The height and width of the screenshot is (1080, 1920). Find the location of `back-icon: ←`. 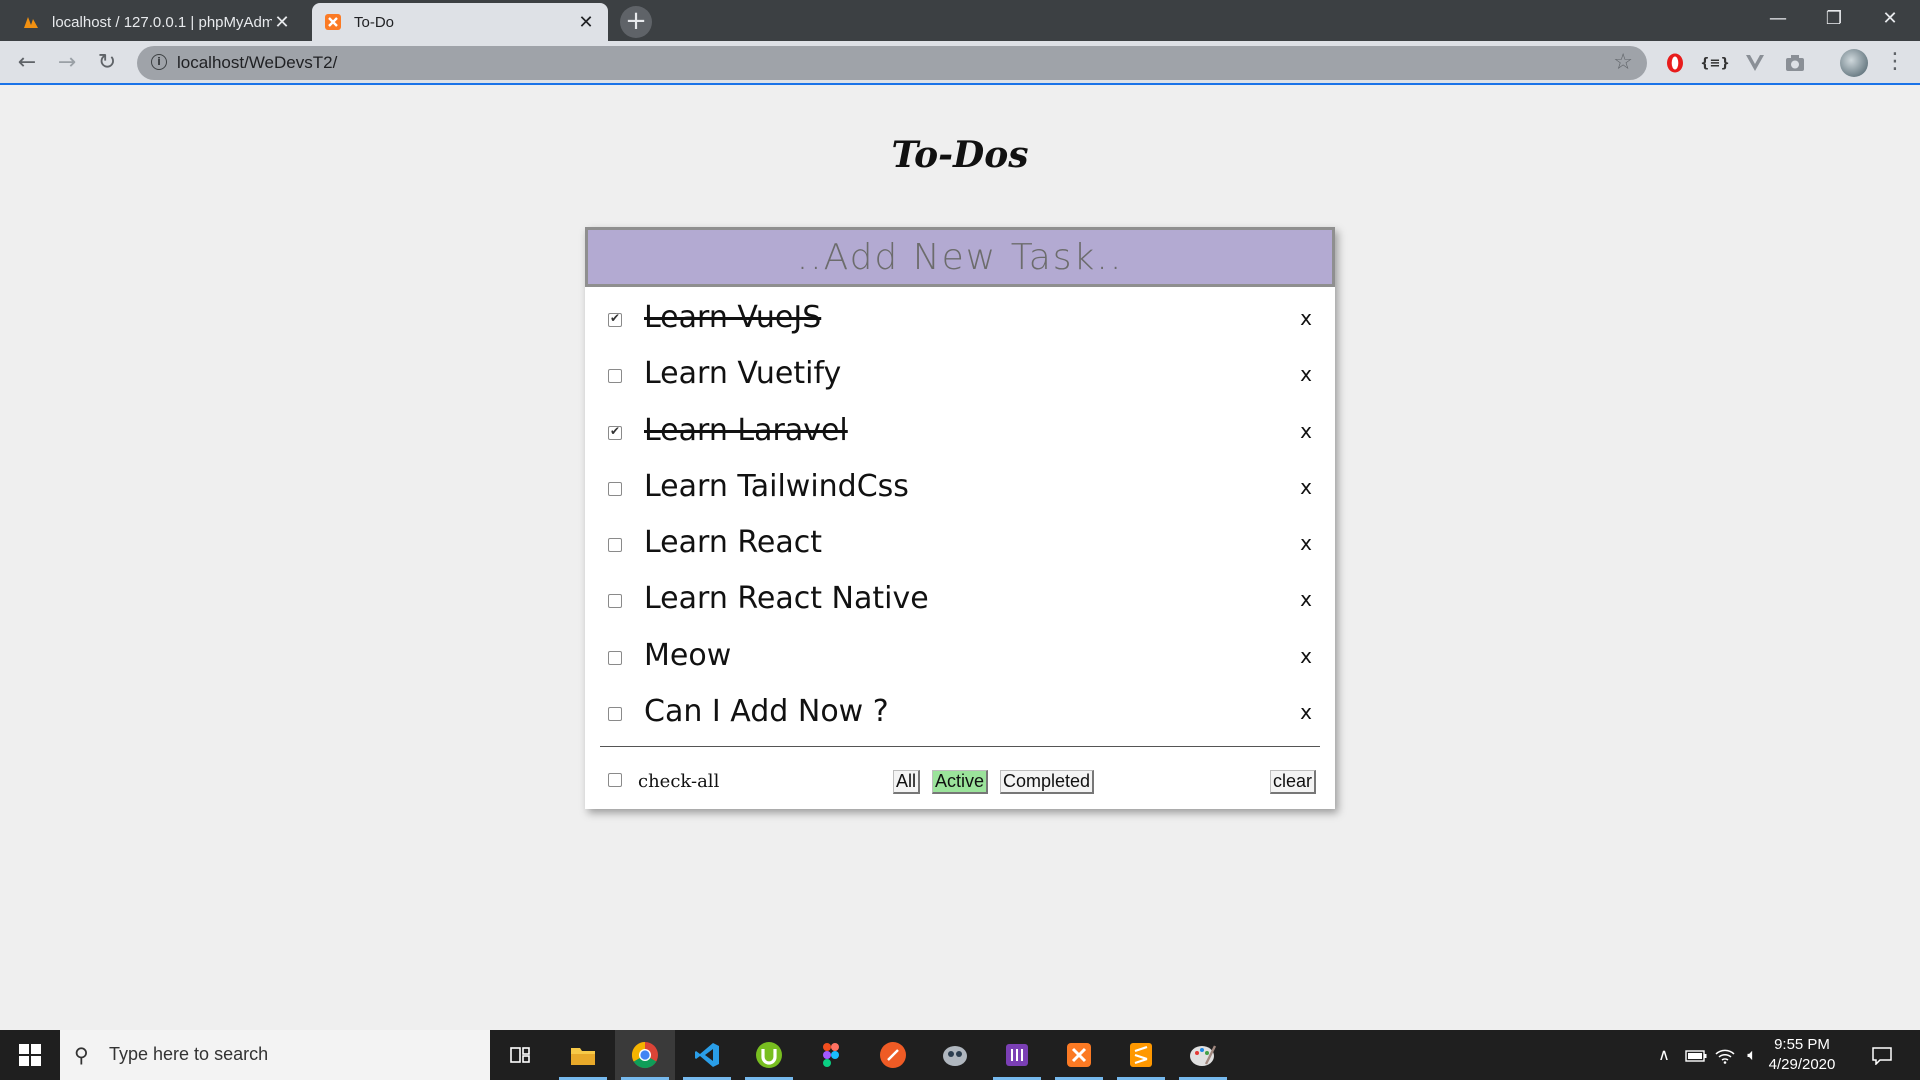

back-icon: ← is located at coordinates (27, 63).